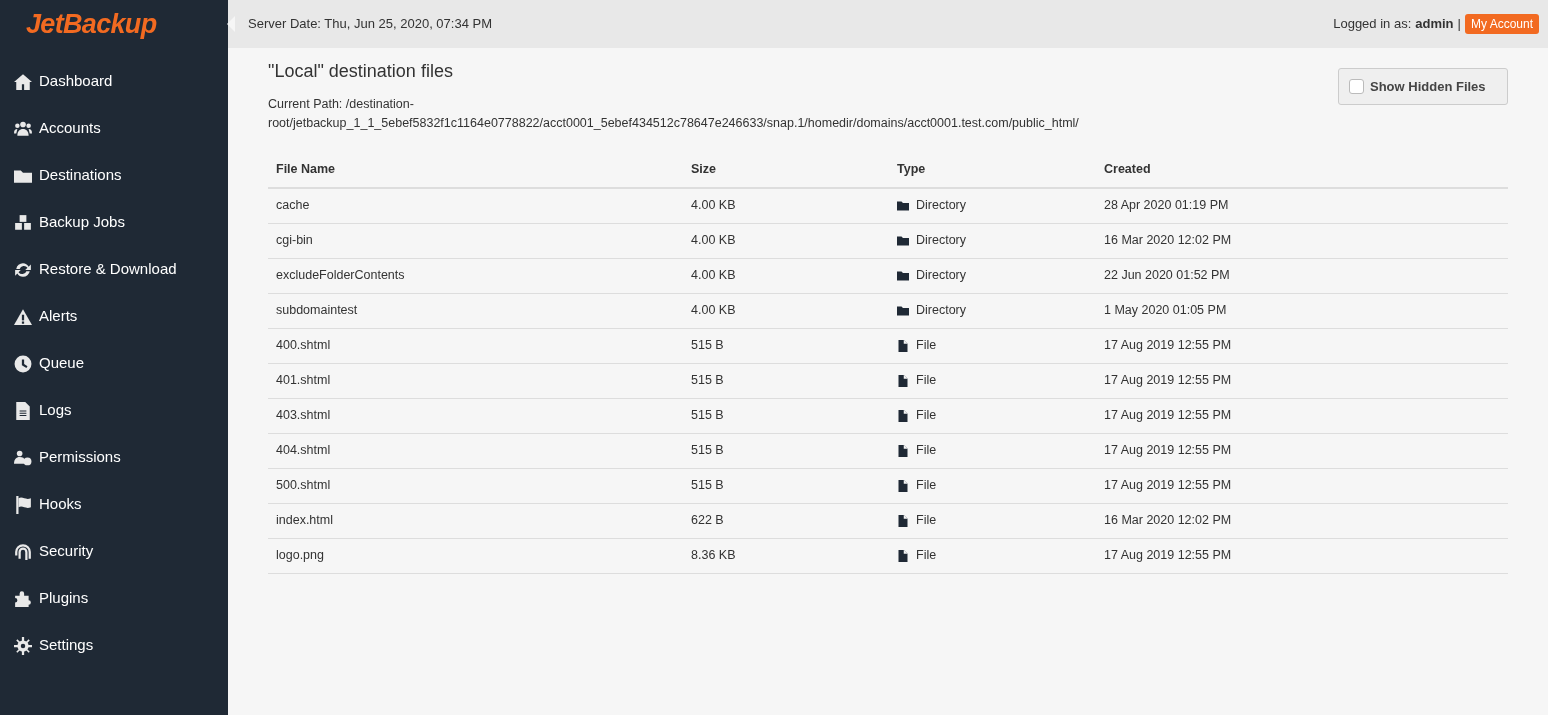 The width and height of the screenshot is (1548, 715). What do you see at coordinates (300, 555) in the screenshot?
I see `file-name: logo.png` at bounding box center [300, 555].